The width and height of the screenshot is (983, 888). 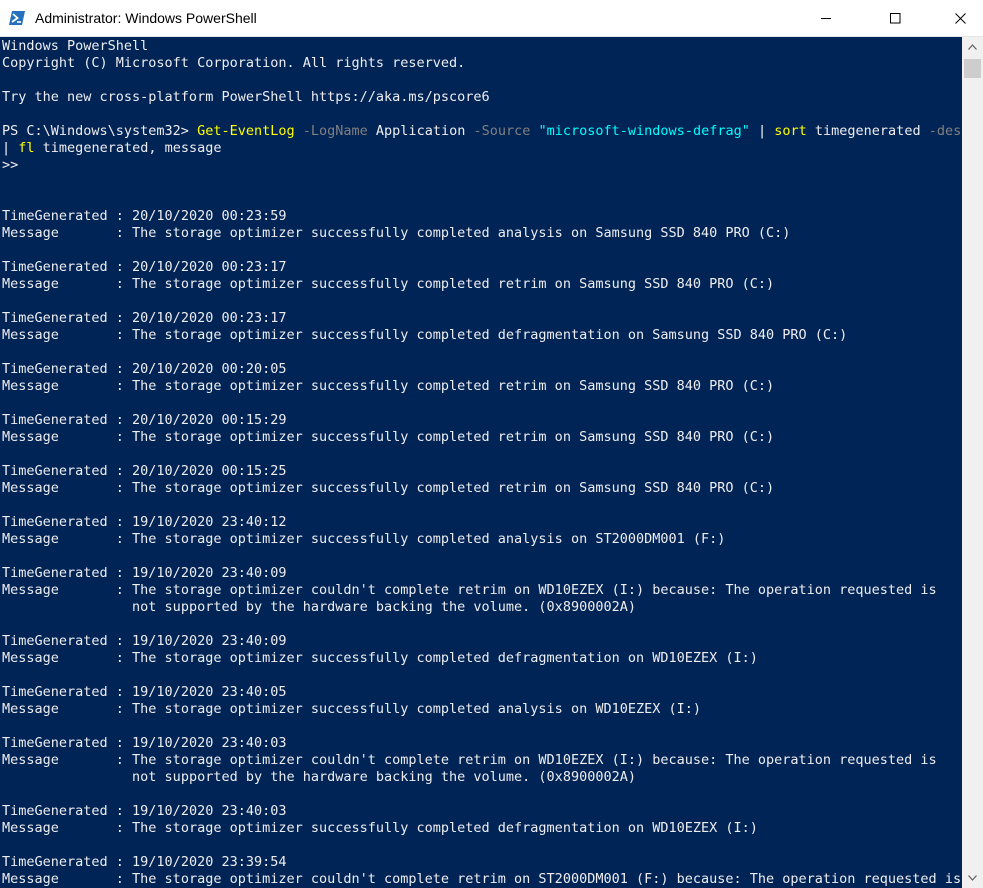 I want to click on time-value: 19/10/2020 23:40:12, so click(x=209, y=522).